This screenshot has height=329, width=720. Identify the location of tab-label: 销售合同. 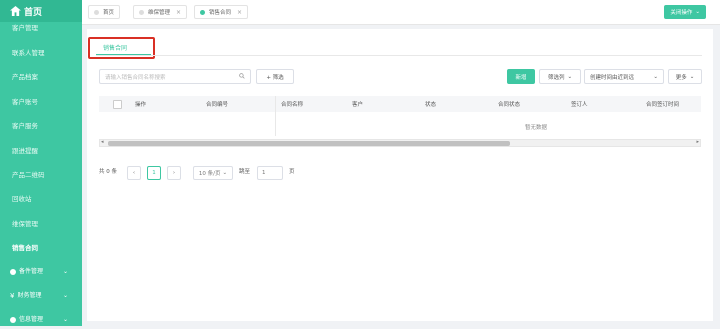
(220, 13).